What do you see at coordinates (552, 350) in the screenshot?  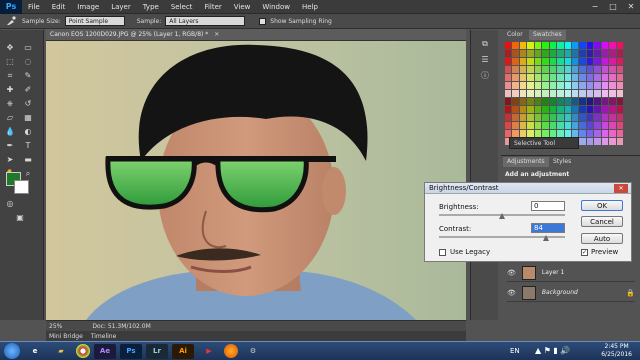 I see `tray-icons: ▲ ⚑ ▮ 🔊` at bounding box center [552, 350].